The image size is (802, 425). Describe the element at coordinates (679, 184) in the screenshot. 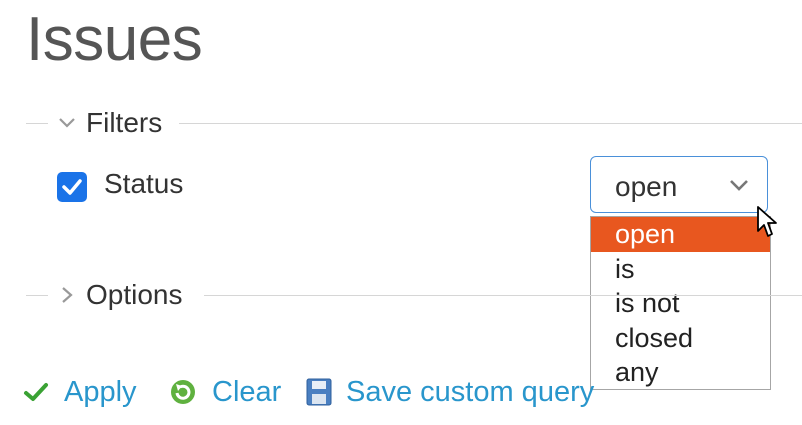

I see `status-operator-select: open` at that location.